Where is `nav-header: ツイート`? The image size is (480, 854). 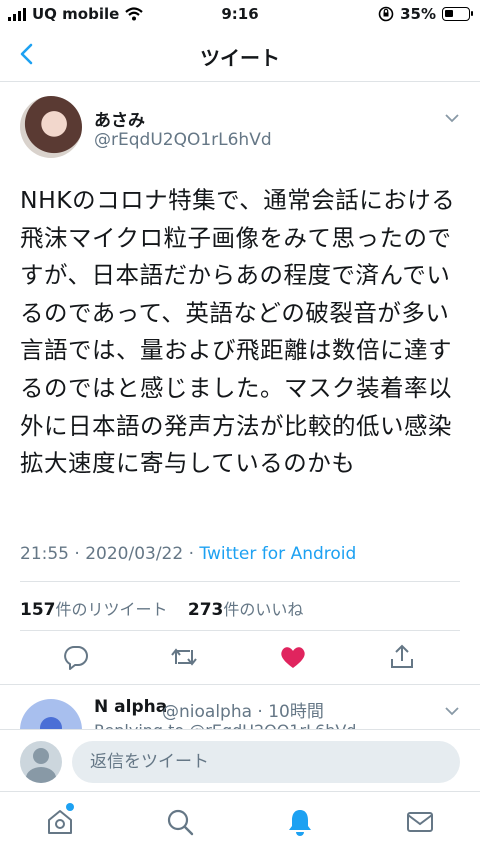
nav-header: ツイート is located at coordinates (240, 55).